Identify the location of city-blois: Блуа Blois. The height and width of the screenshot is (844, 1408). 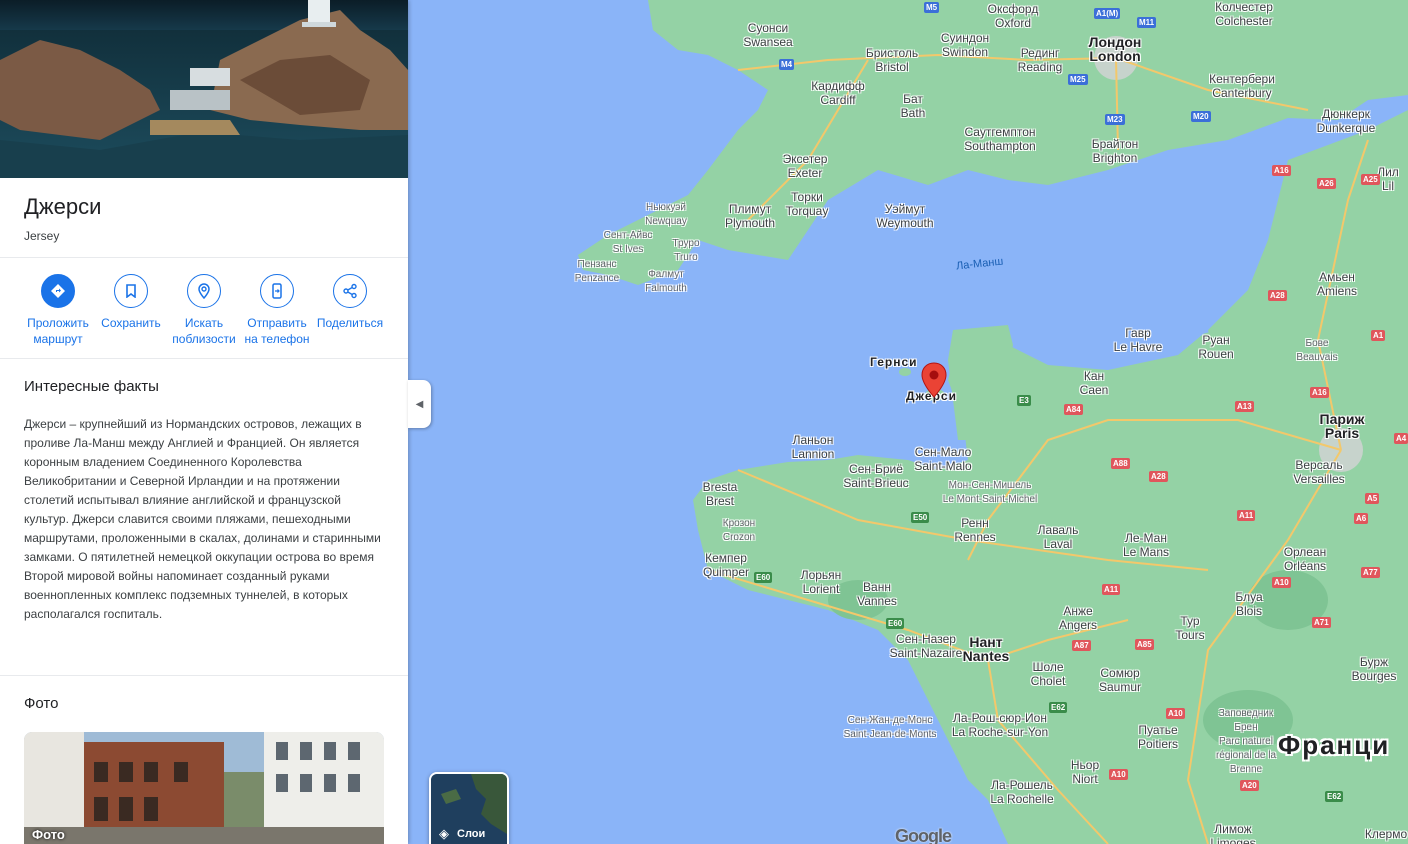
(1248, 604).